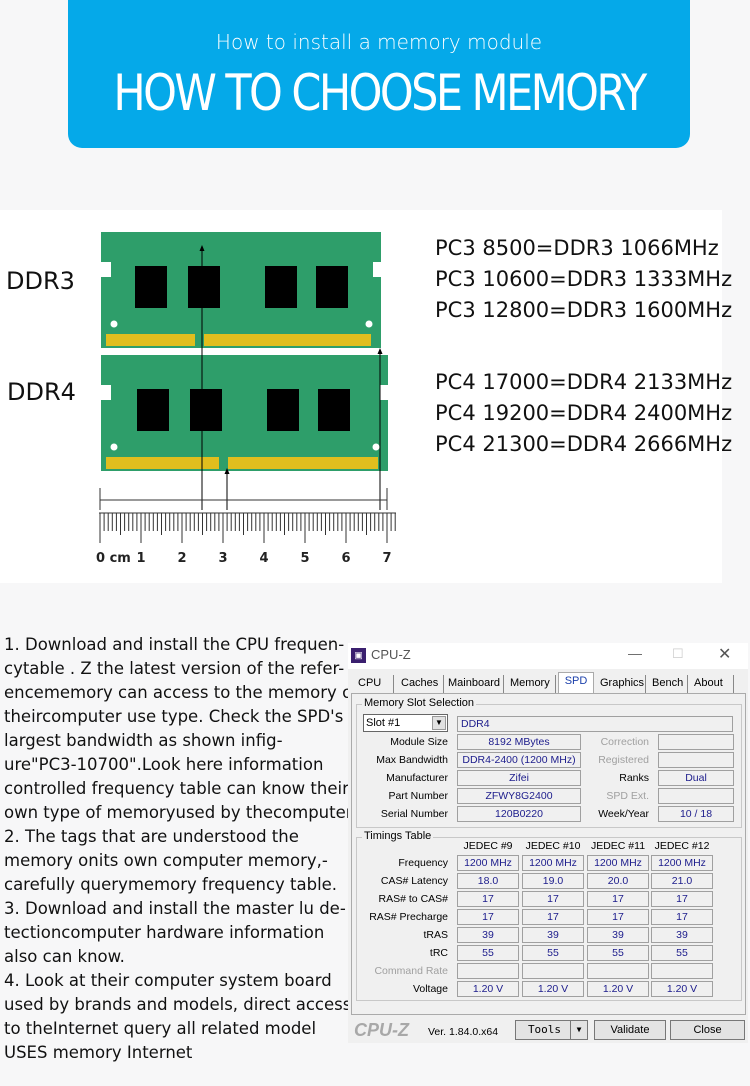  What do you see at coordinates (584, 444) in the screenshot?
I see `ddr4-spec-line: PC4 21300=DDR4 2666MHz` at bounding box center [584, 444].